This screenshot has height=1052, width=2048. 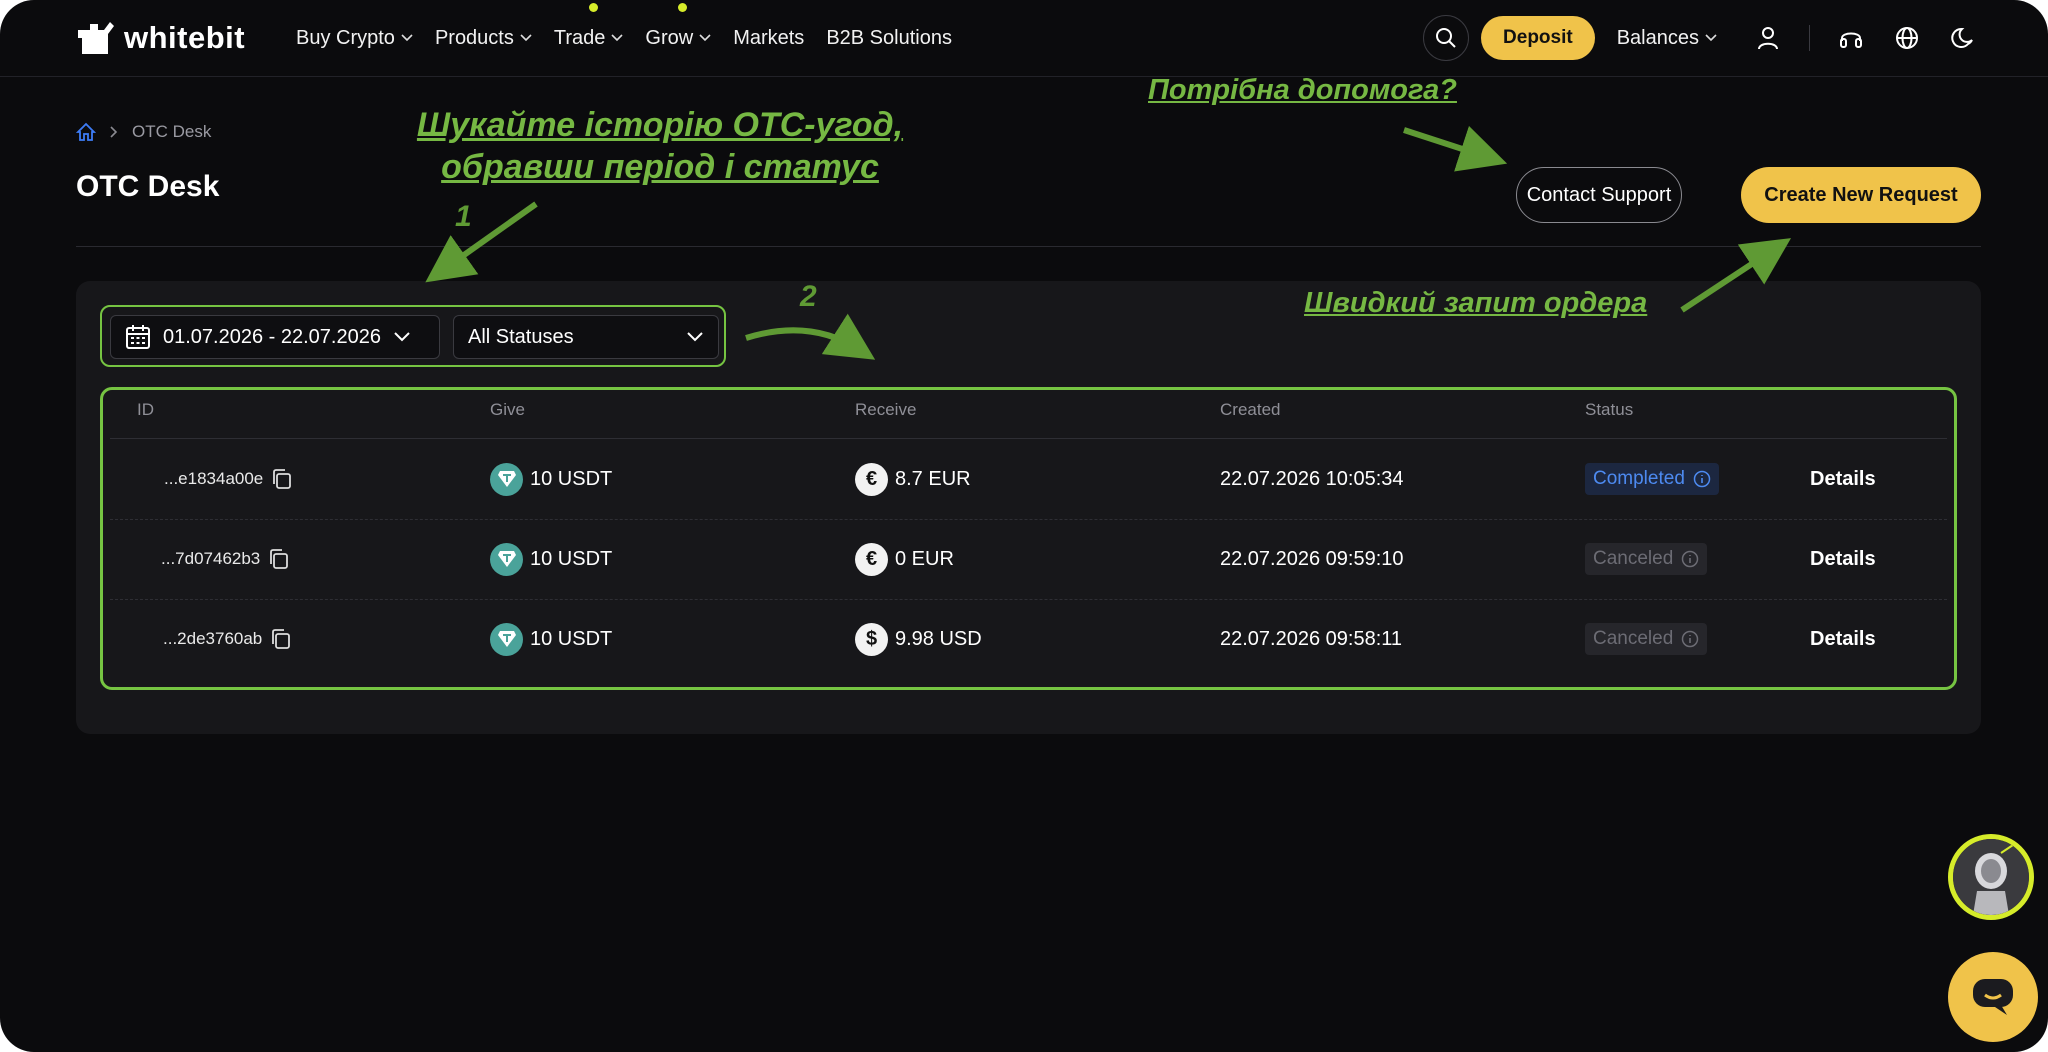 What do you see at coordinates (1312, 478) in the screenshot?
I see `created-cell: 22.07.2026 10:05:34` at bounding box center [1312, 478].